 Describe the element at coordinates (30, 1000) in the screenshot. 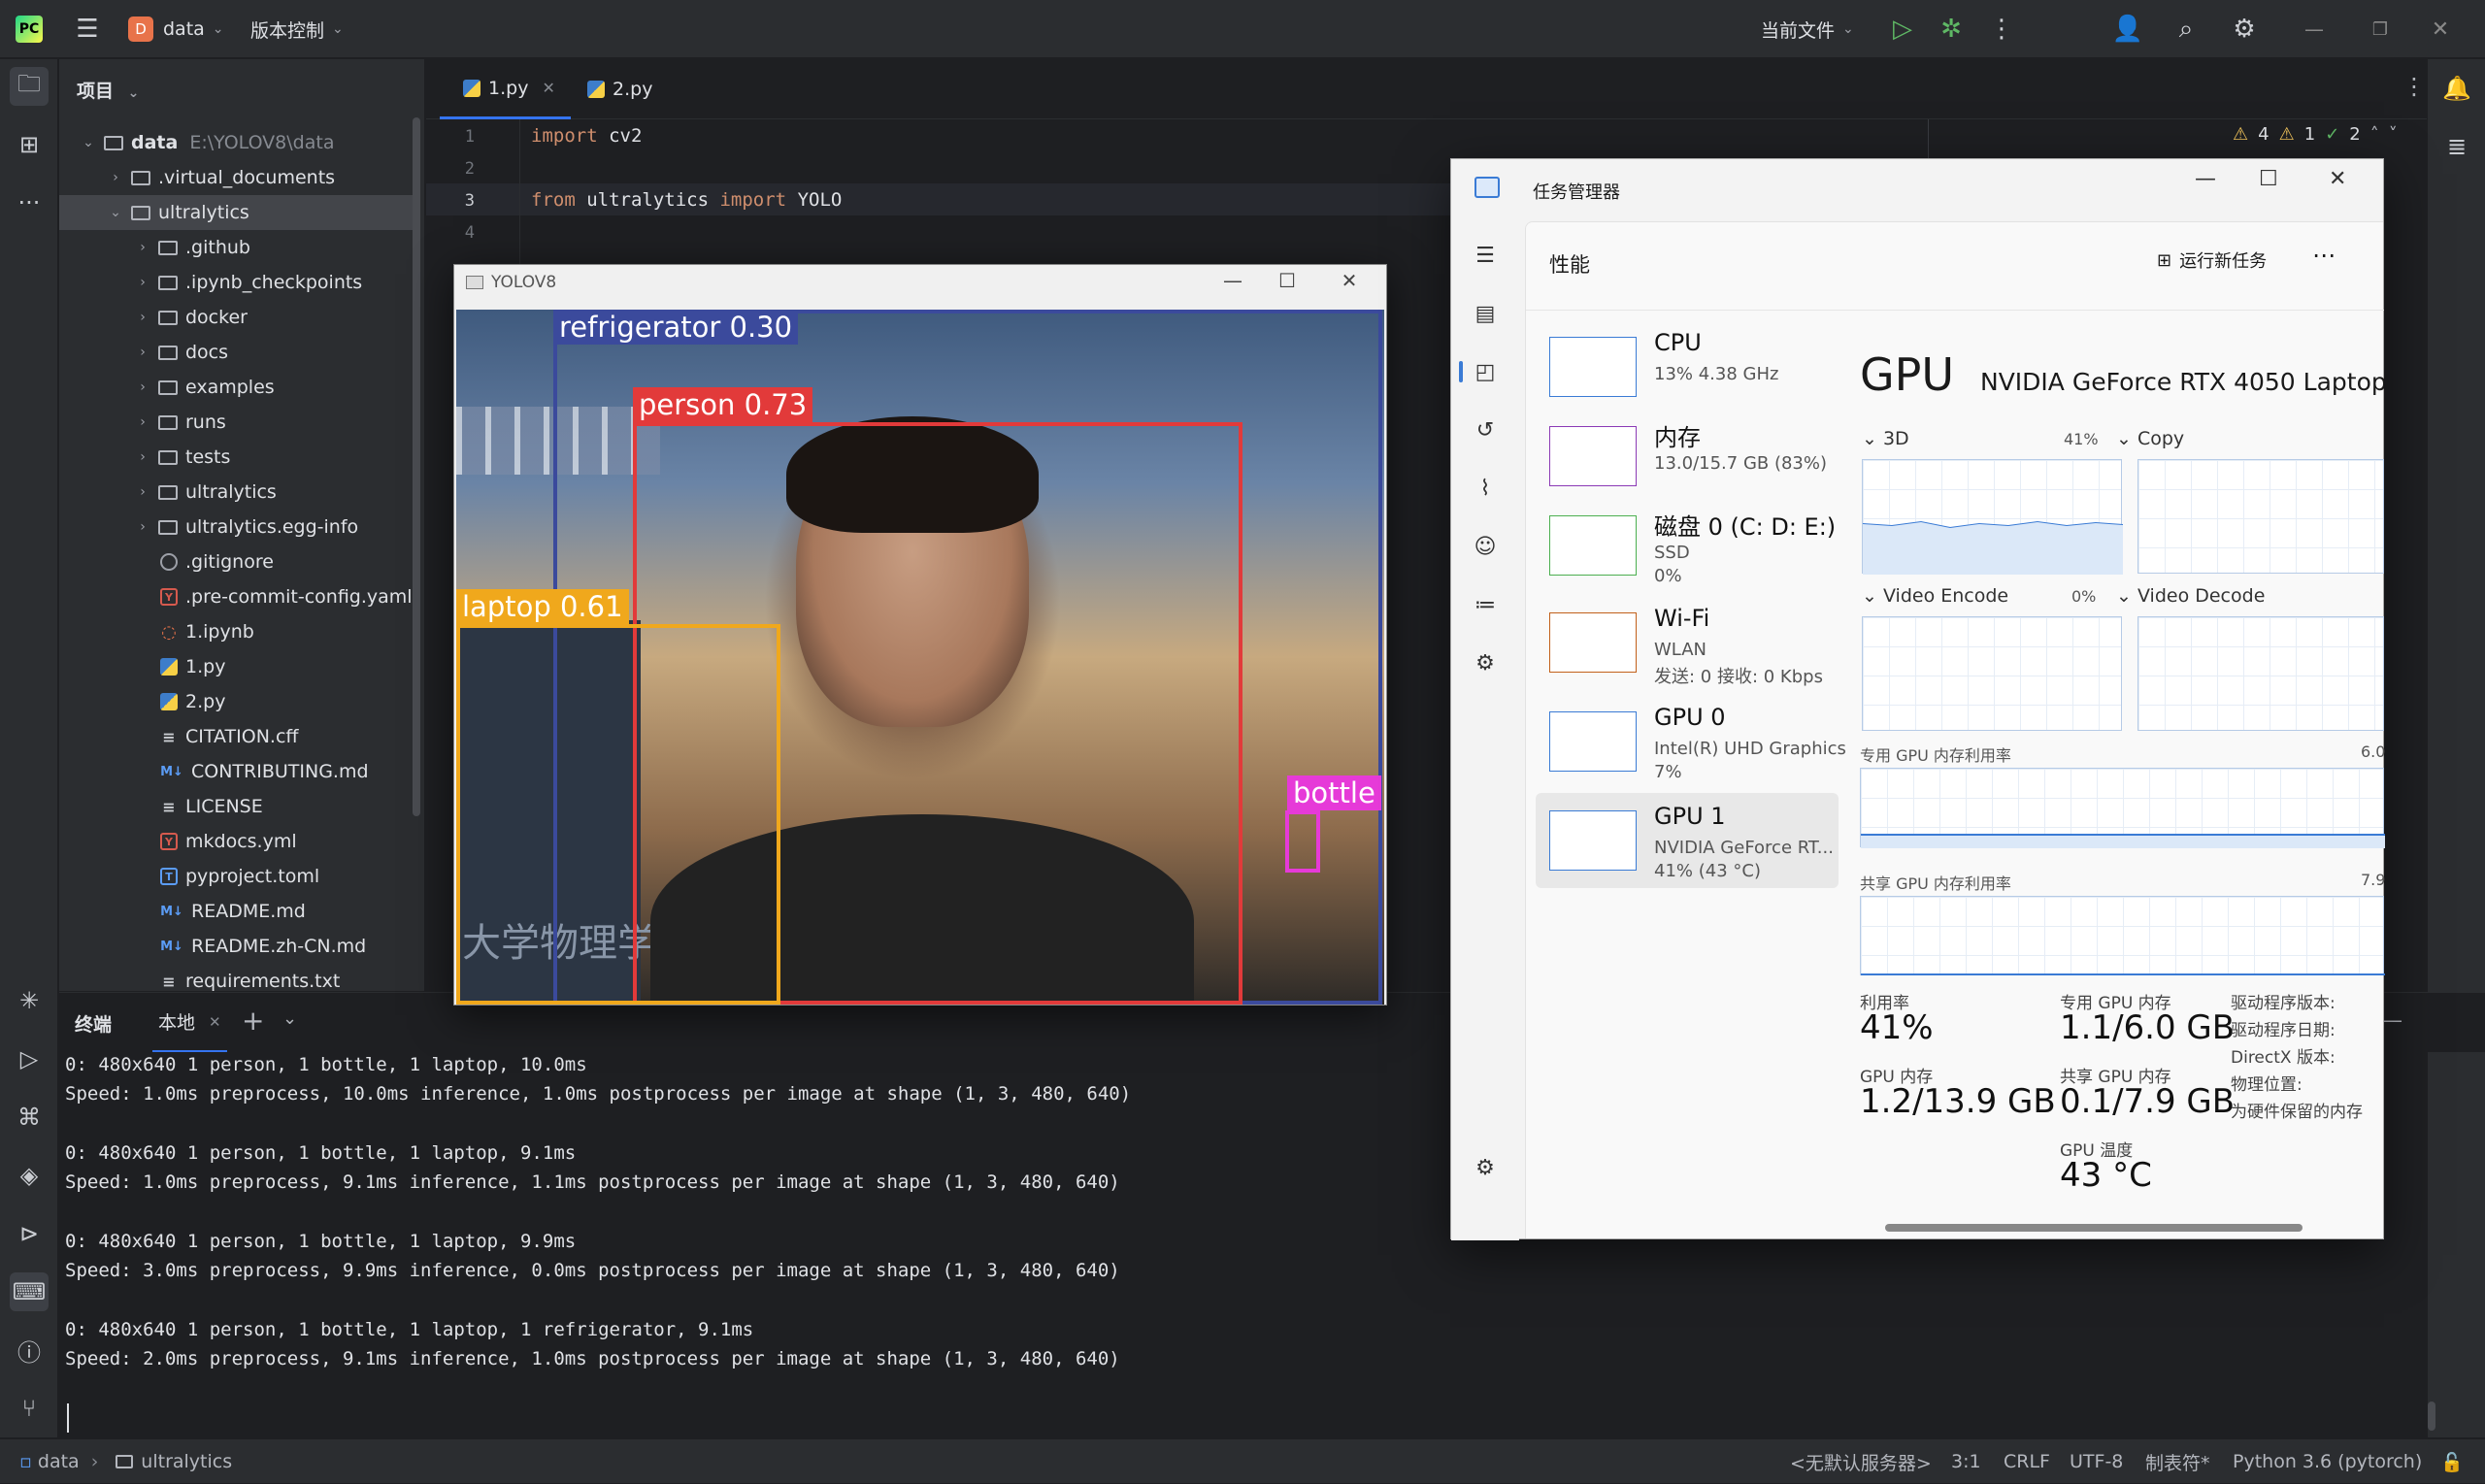

I see `debug-bug-icon: ✳` at that location.